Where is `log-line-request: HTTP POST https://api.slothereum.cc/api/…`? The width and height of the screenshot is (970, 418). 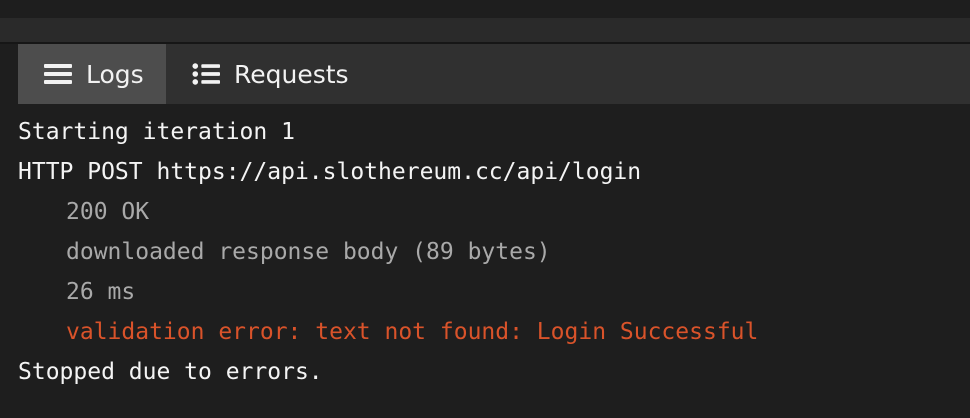 log-line-request: HTTP POST https://api.slothereum.cc/api/… is located at coordinates (330, 172).